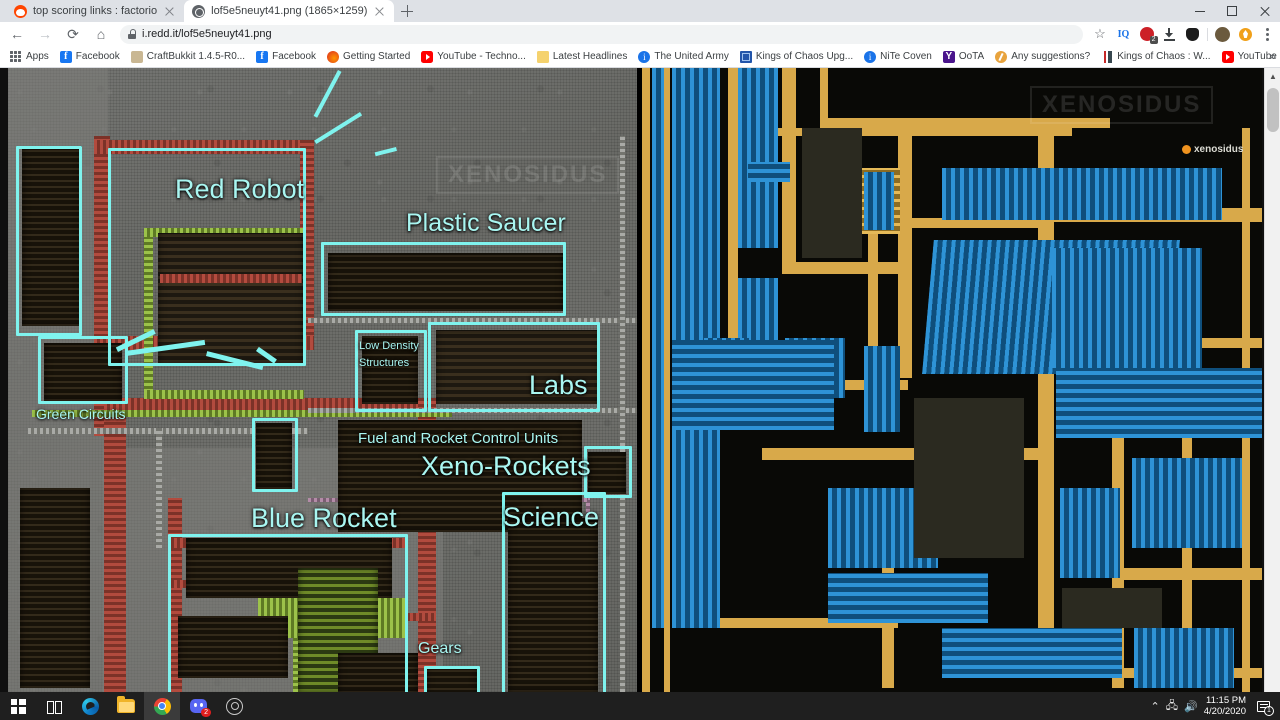 The height and width of the screenshot is (720, 1280). What do you see at coordinates (20, 11) in the screenshot?
I see `reddit-icon` at bounding box center [20, 11].